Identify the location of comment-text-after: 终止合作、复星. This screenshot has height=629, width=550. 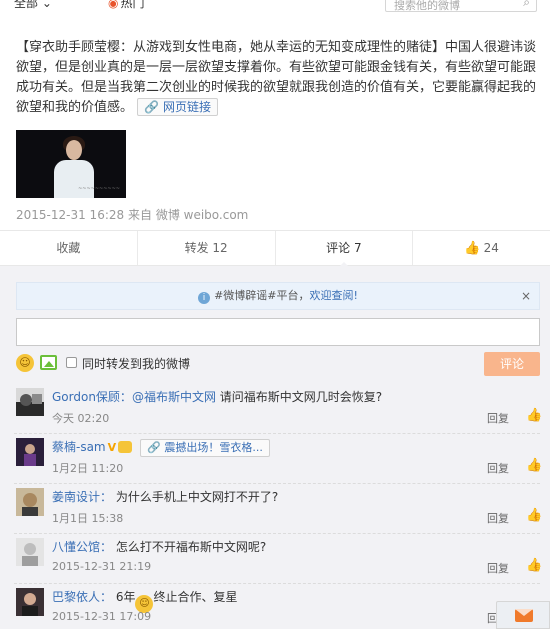
(195, 597).